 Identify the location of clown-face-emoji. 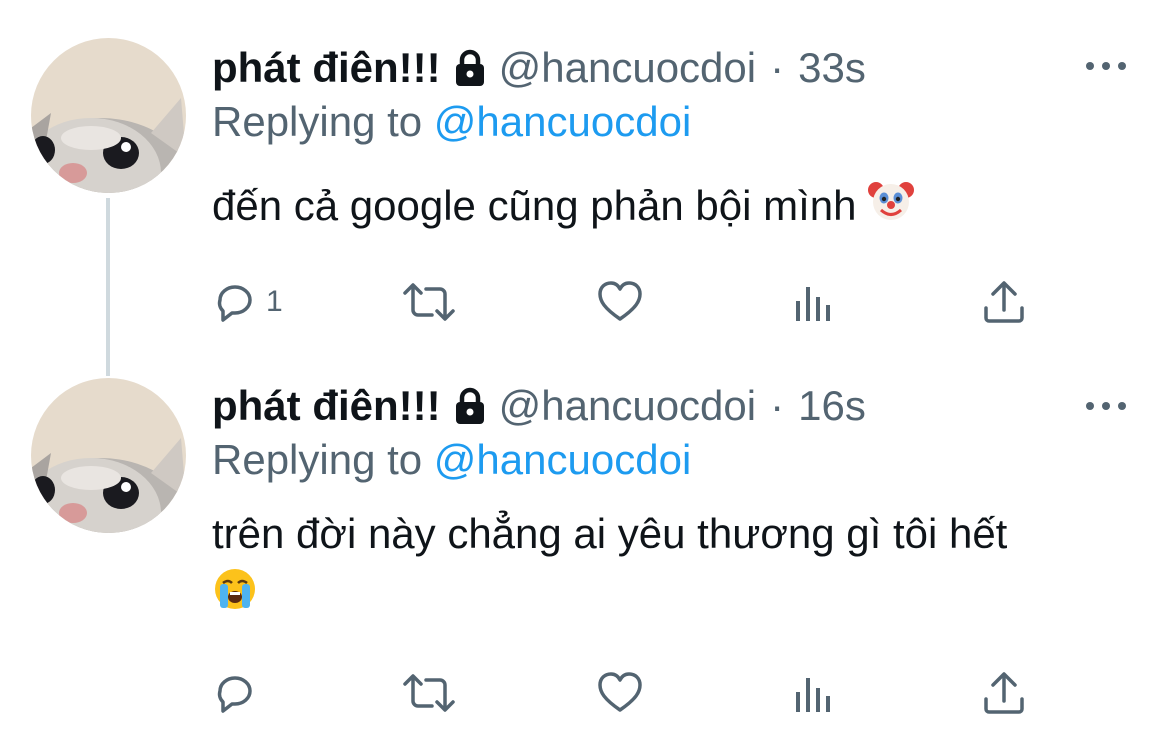
(891, 209).